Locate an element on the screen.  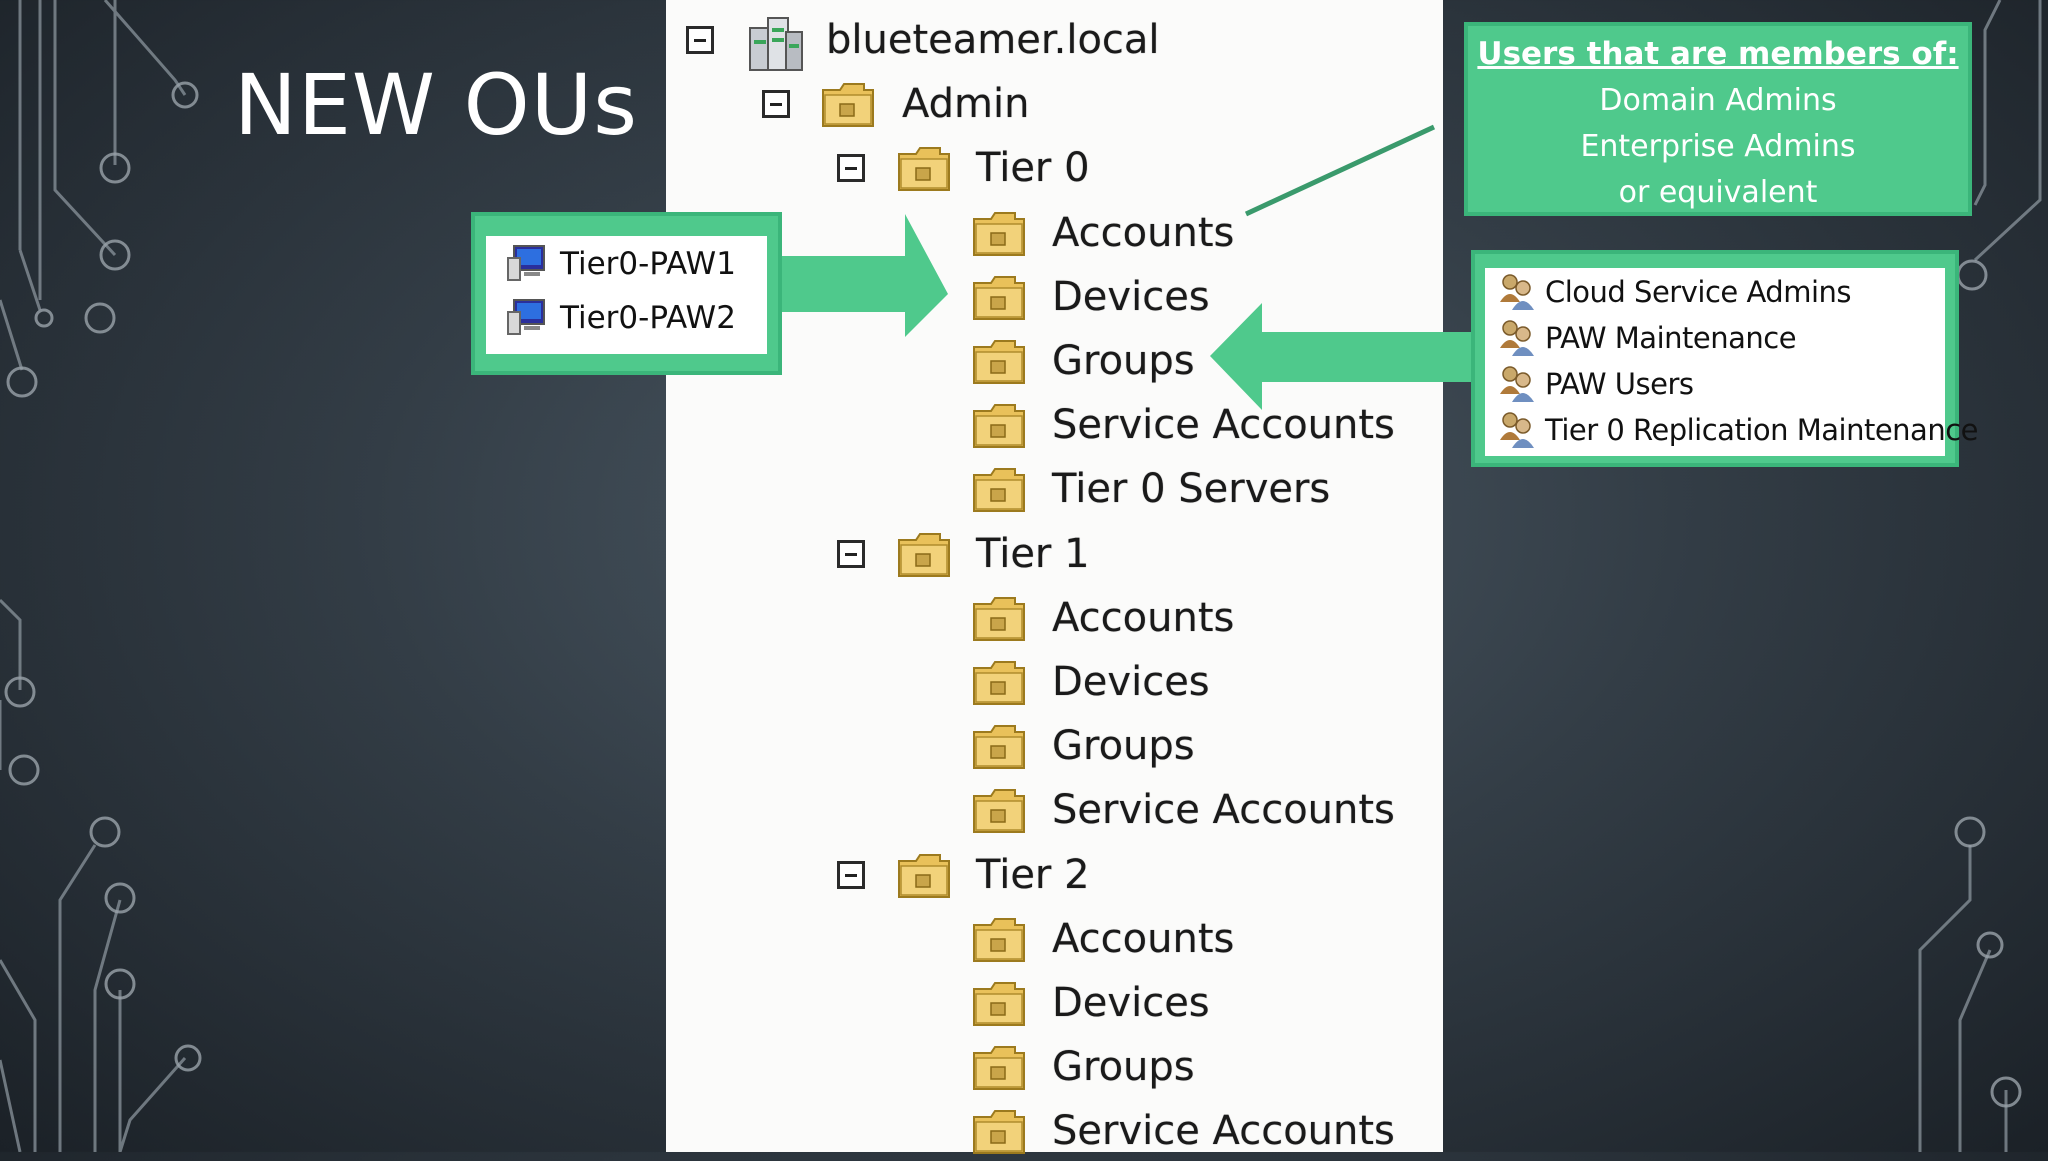
paw-label: Tier0-PAW1 is located at coordinates (648, 264).